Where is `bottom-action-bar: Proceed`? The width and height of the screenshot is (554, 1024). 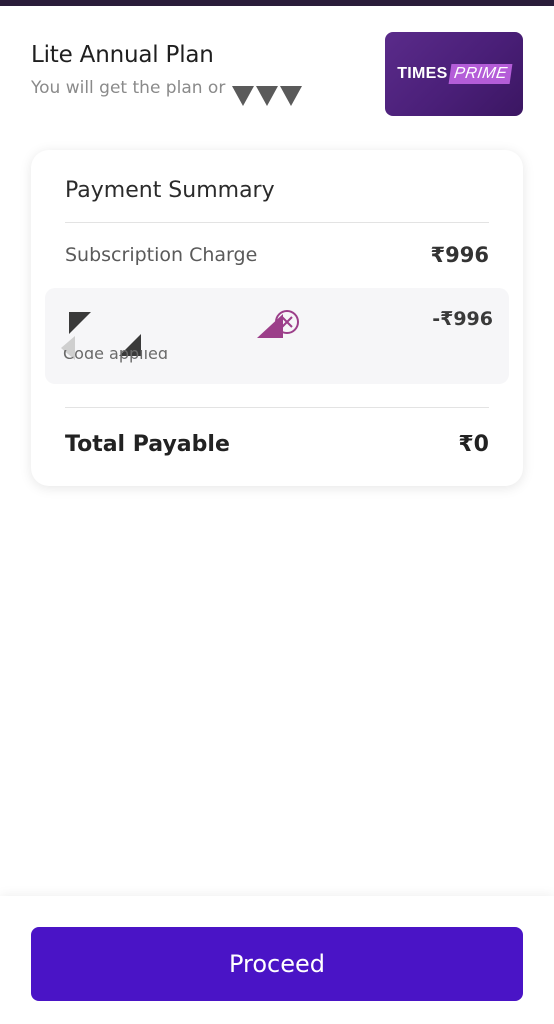
bottom-action-bar: Proceed is located at coordinates (277, 960).